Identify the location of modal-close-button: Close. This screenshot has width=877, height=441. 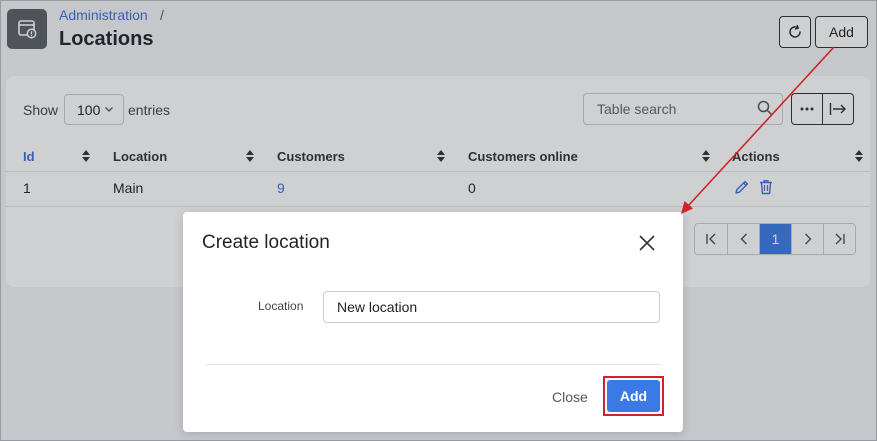
(570, 397).